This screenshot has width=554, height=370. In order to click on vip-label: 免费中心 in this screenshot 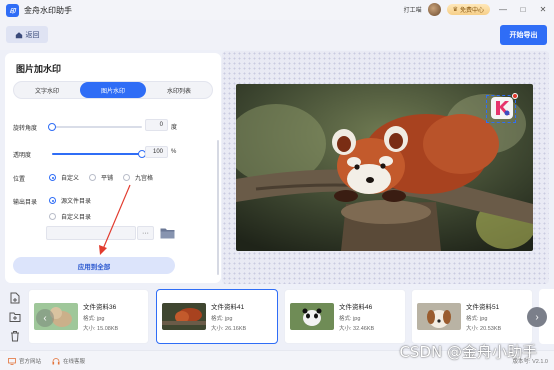, I will do `click(471, 10)`.